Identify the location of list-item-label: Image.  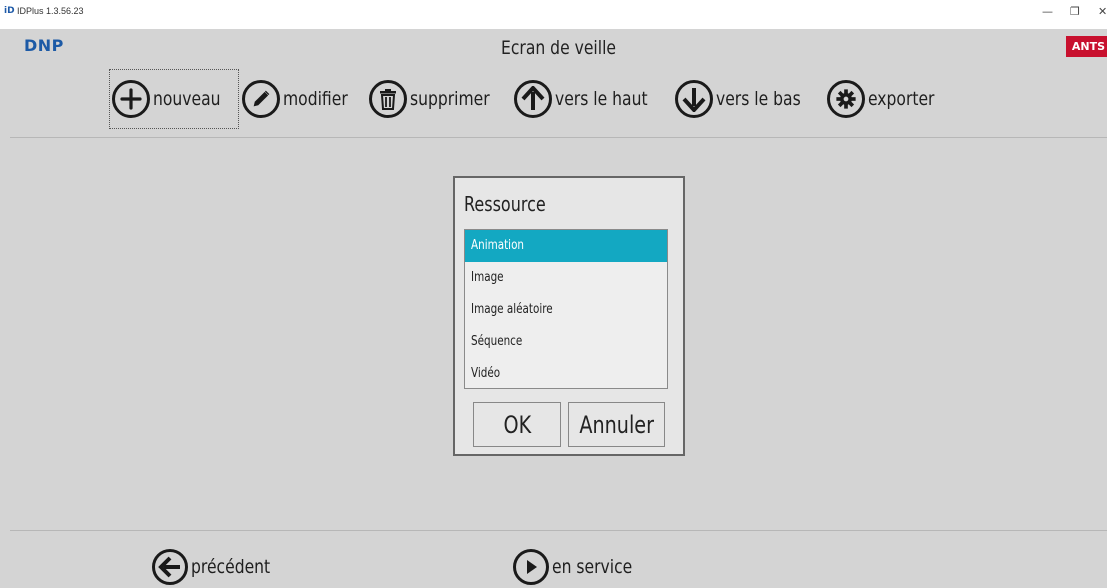
(487, 277).